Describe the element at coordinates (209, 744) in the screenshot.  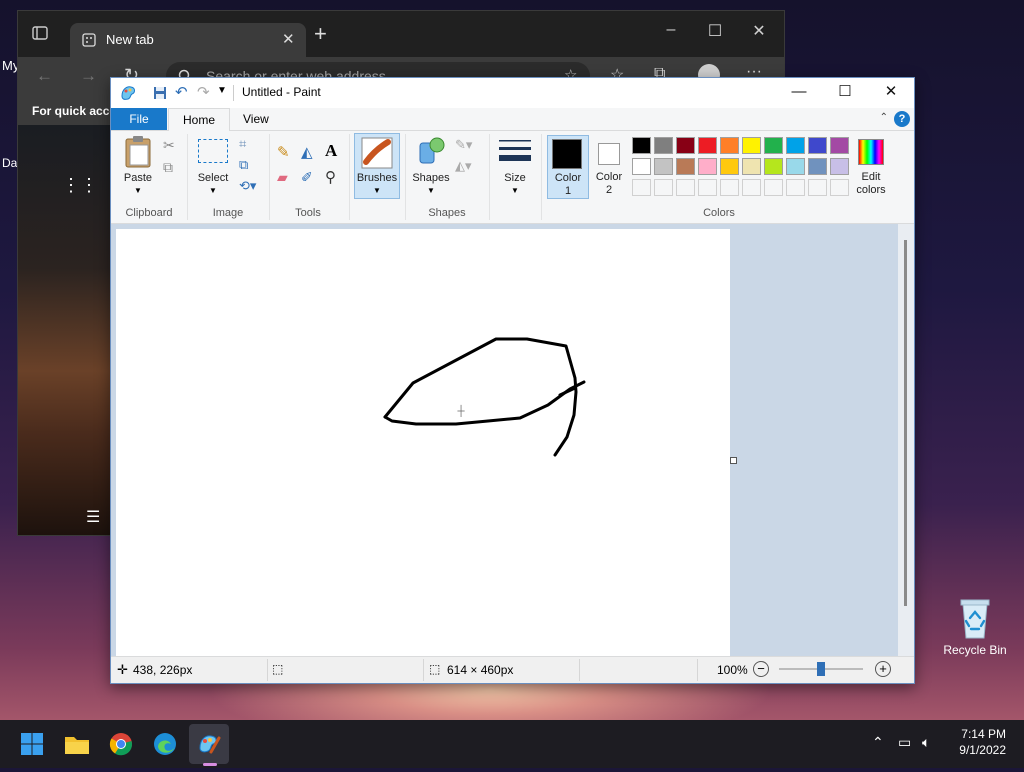
I see `paint-taskbar-button` at that location.